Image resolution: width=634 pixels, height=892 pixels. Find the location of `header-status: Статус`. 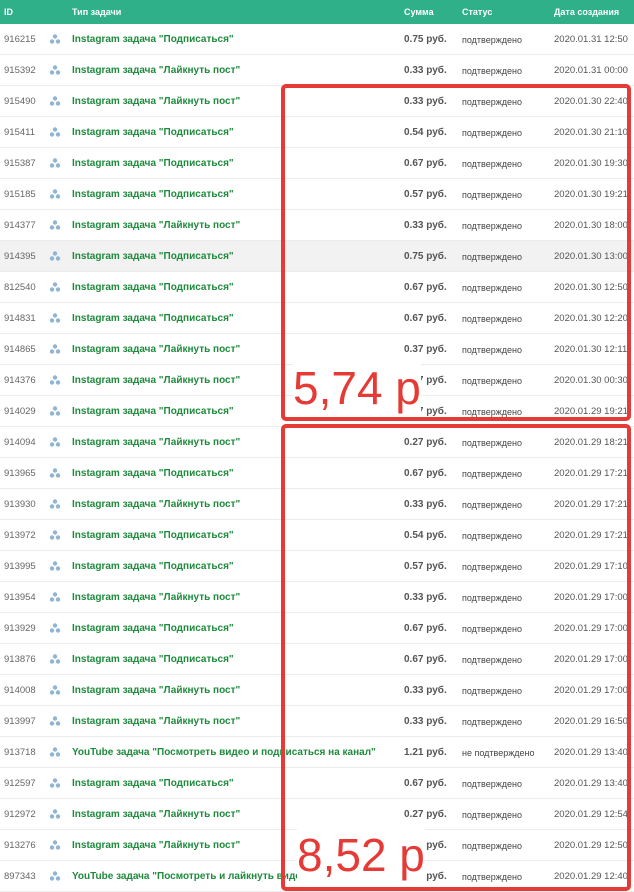

header-status: Статус is located at coordinates (477, 12).